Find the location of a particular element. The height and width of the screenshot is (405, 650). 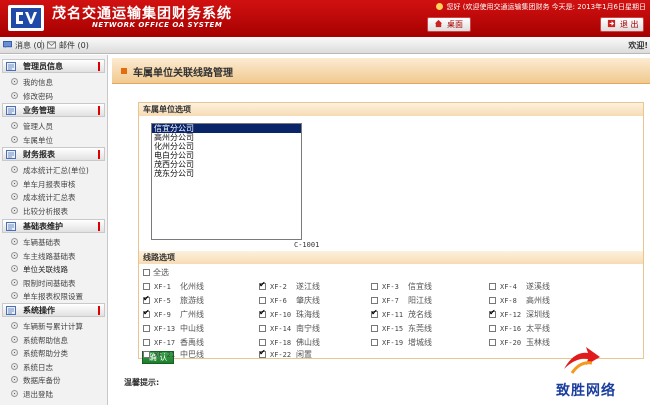

sidebar-section-admin-info: 管理员信息 is located at coordinates (53, 66).